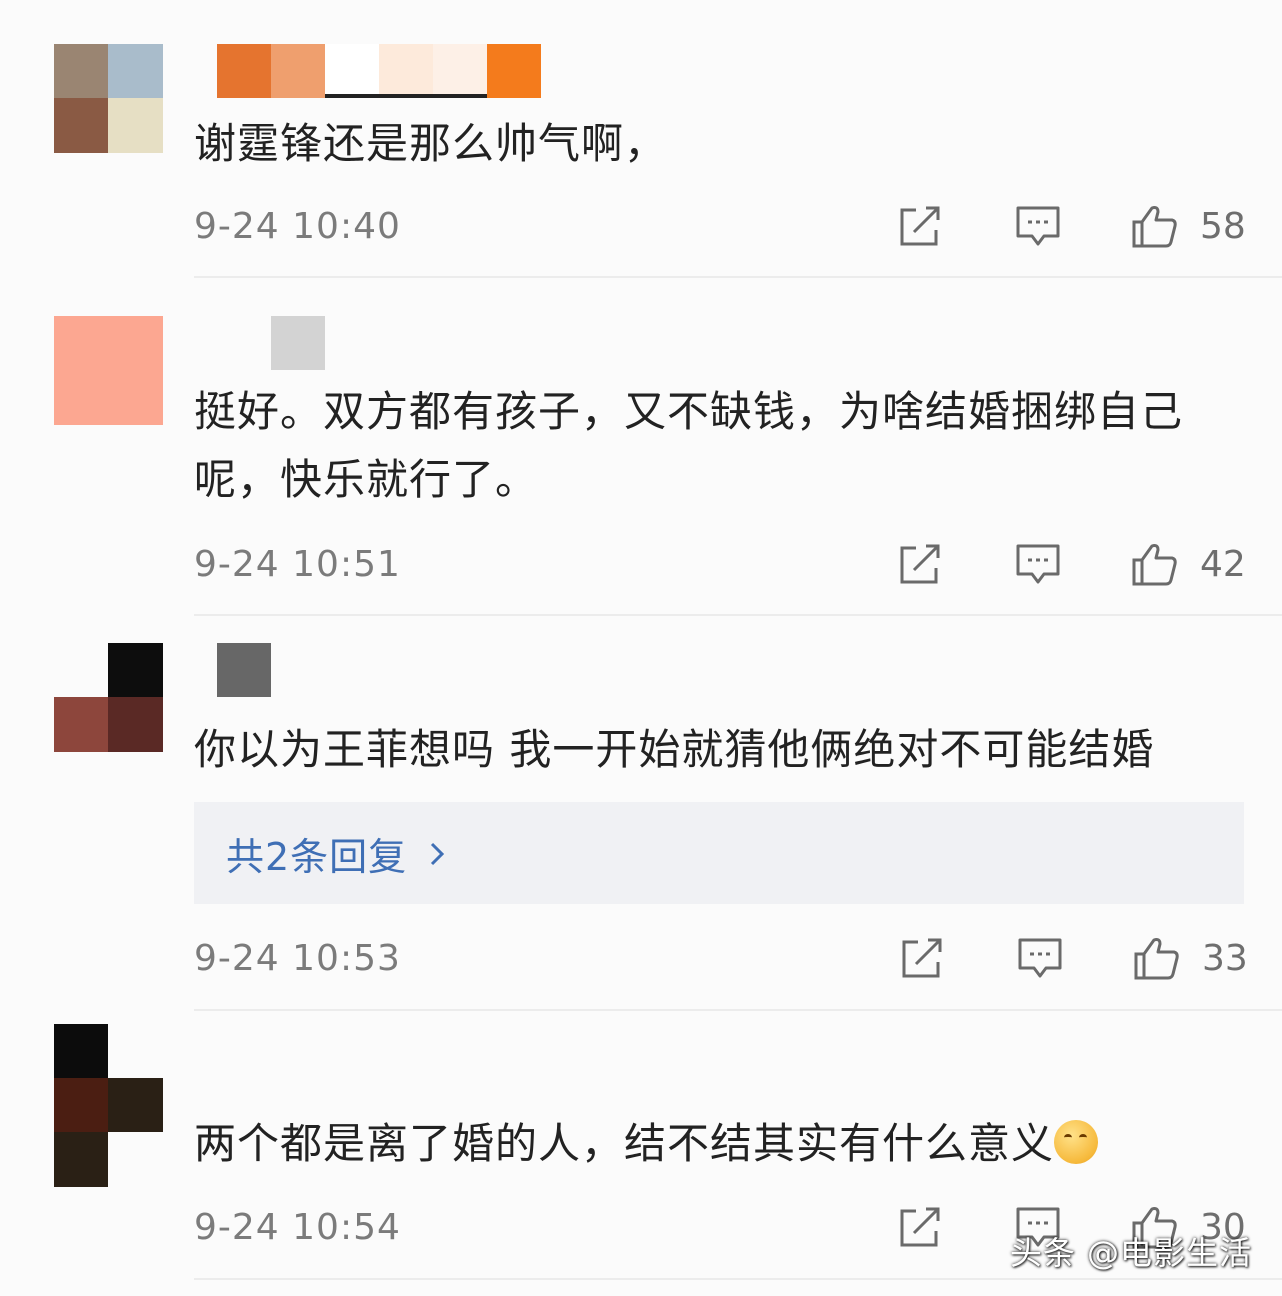 The image size is (1282, 1296). I want to click on comment-meta: 9-24 10:51 42, so click(720, 565).